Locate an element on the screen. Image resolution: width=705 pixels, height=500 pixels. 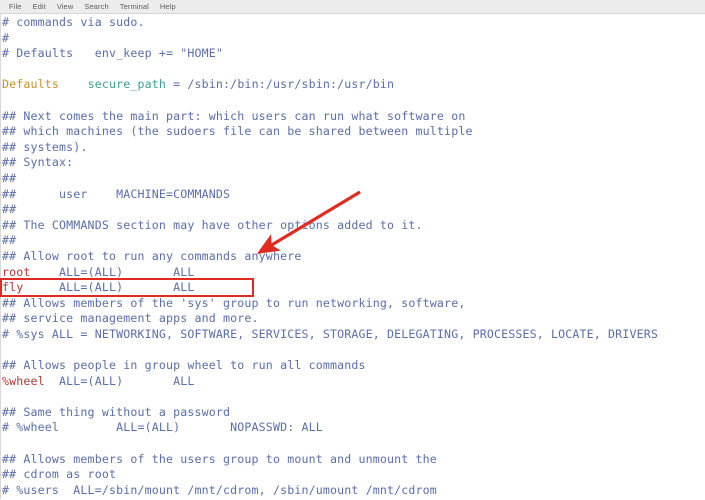
code-token-comment: ## service management apps and more. is located at coordinates (130, 318).